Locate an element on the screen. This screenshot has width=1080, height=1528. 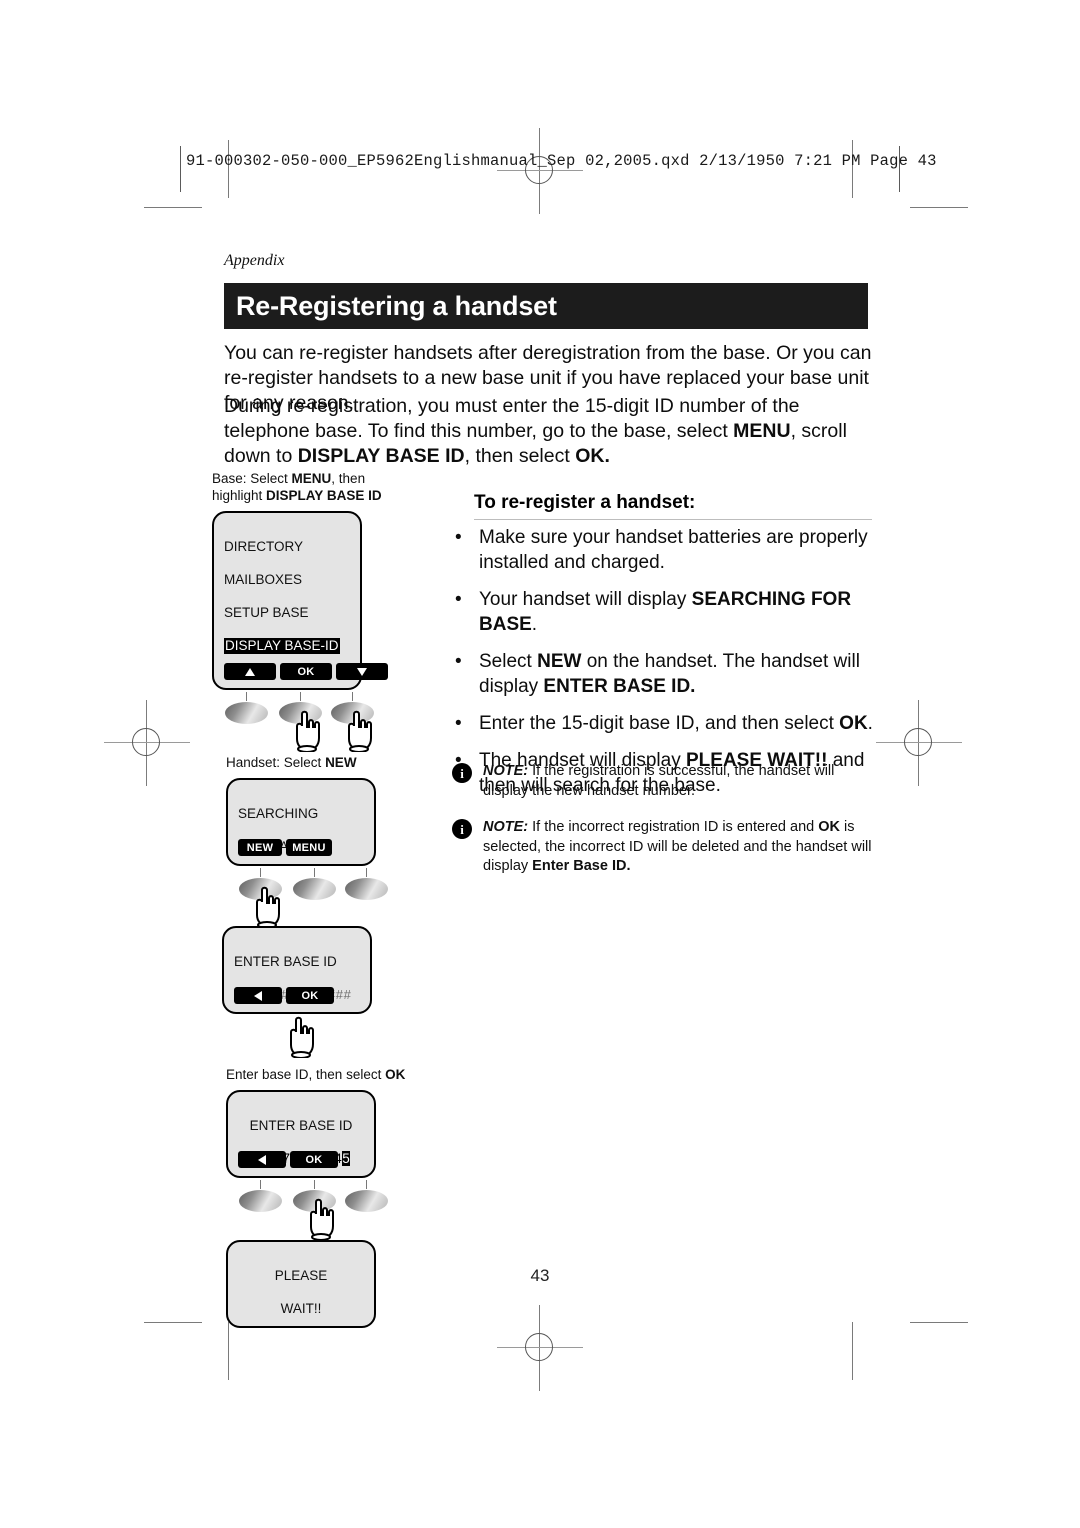
page-title-bar: Re-Registering a handset is located at coordinates (546, 306).